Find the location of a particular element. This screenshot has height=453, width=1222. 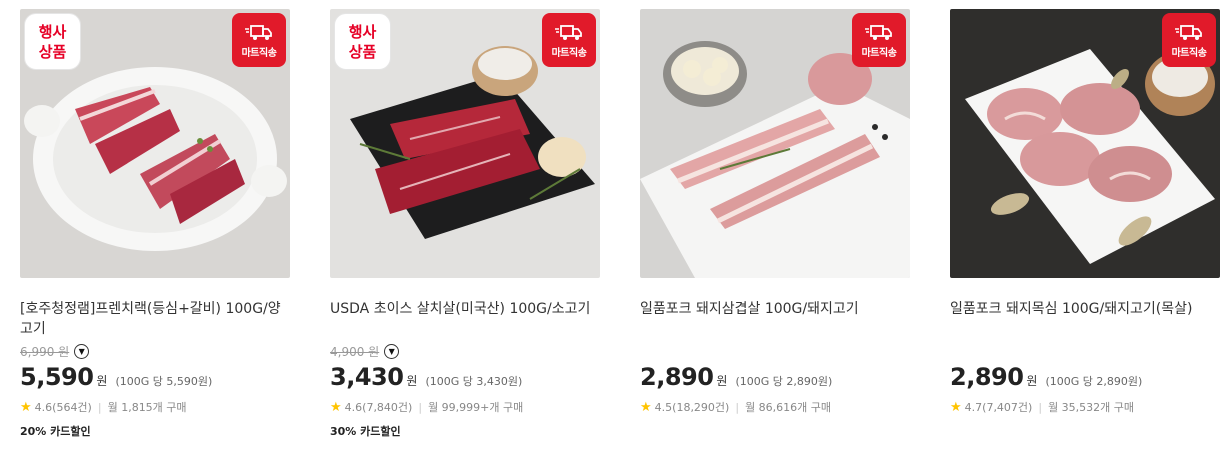

product-title: [호주청정램]프렌치랙(등심+갈비) 100G/양고기 is located at coordinates (155, 319).